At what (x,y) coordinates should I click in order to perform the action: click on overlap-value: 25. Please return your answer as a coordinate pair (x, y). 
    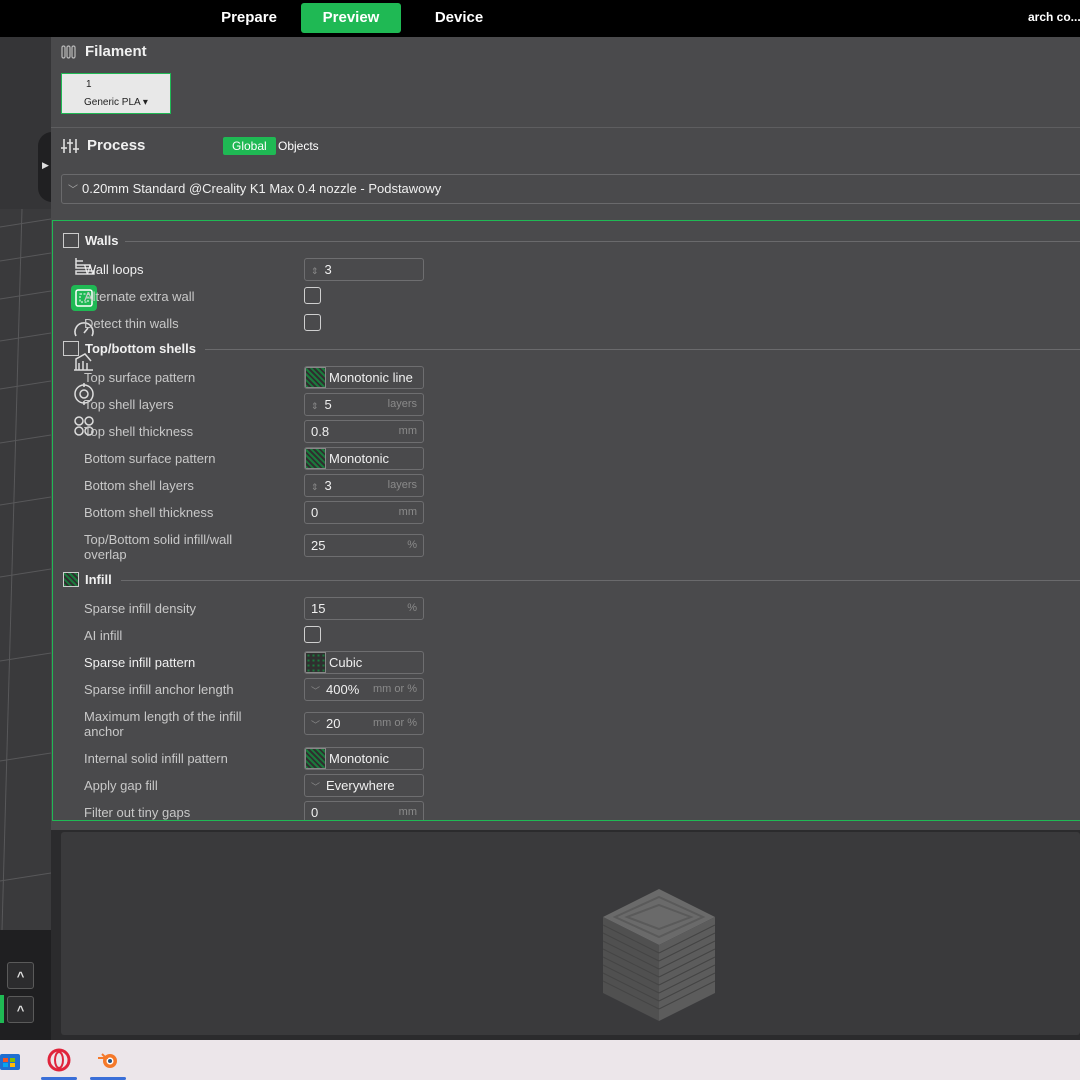
    Looking at the image, I should click on (318, 545).